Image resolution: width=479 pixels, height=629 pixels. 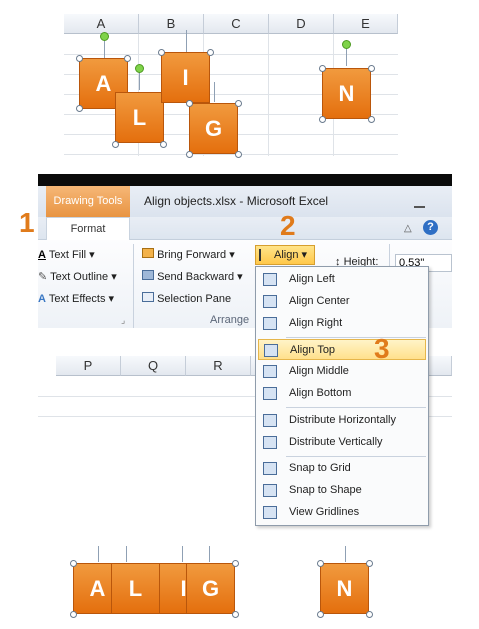 What do you see at coordinates (430, 227) in the screenshot?
I see `help-icon: ?` at bounding box center [430, 227].